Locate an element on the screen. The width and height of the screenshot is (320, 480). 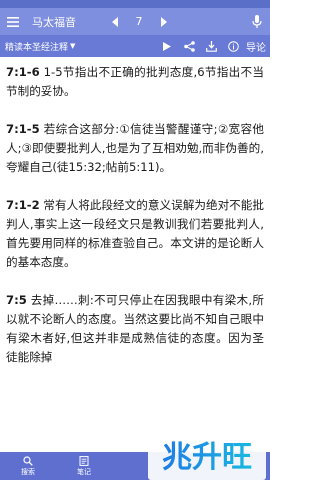
introduction-button: 导论 is located at coordinates (256, 46).